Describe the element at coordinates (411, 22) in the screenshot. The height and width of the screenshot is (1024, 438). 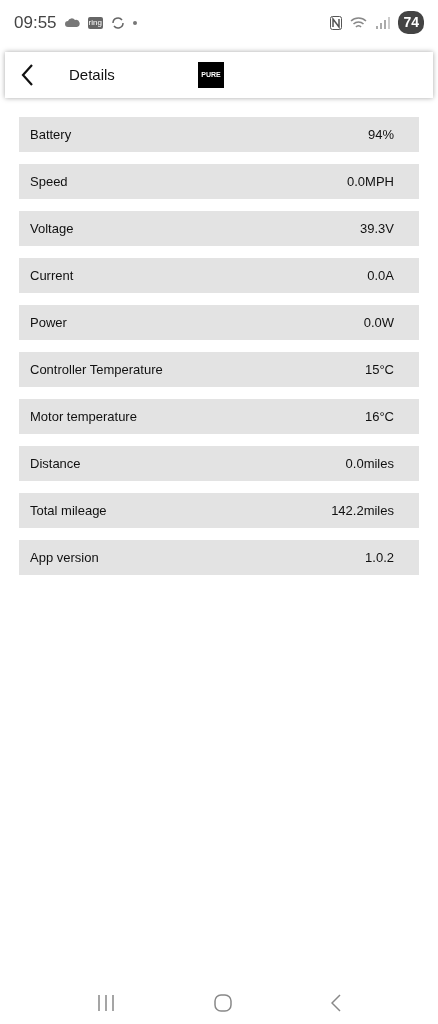
I see `battery-indicator: 74` at that location.